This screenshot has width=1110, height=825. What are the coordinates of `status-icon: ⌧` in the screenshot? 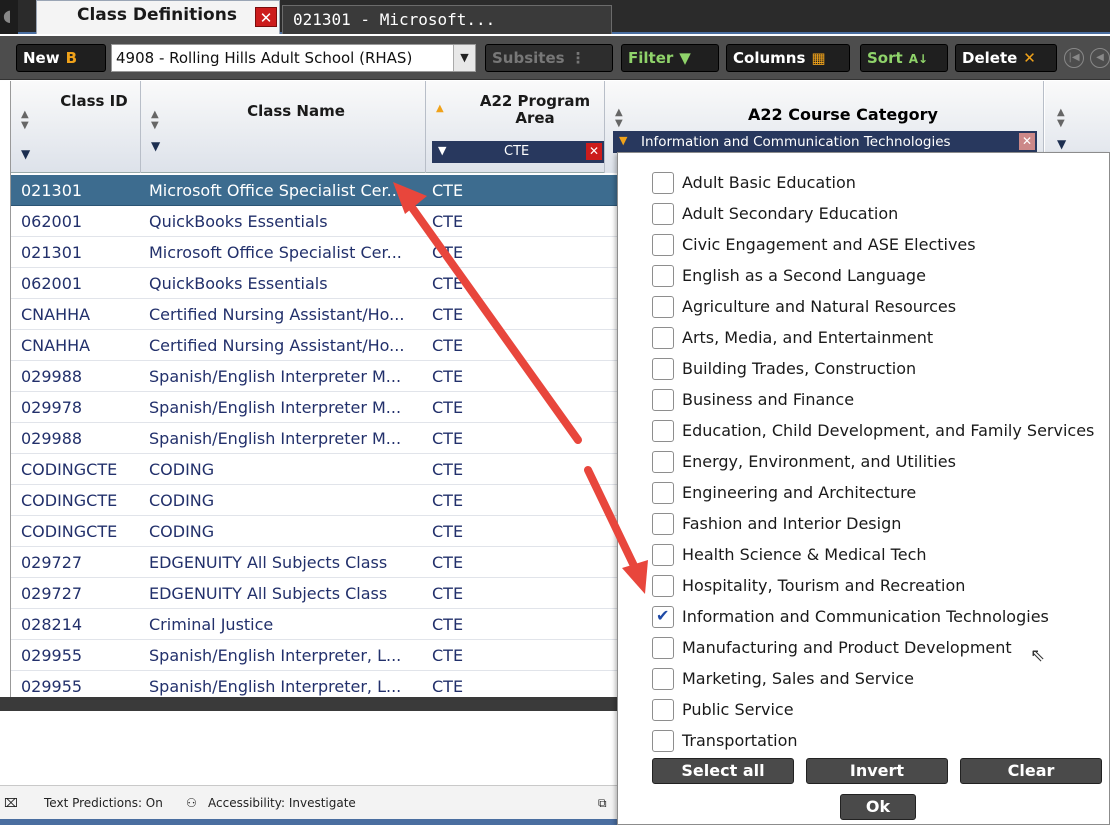 It's located at (11, 803).